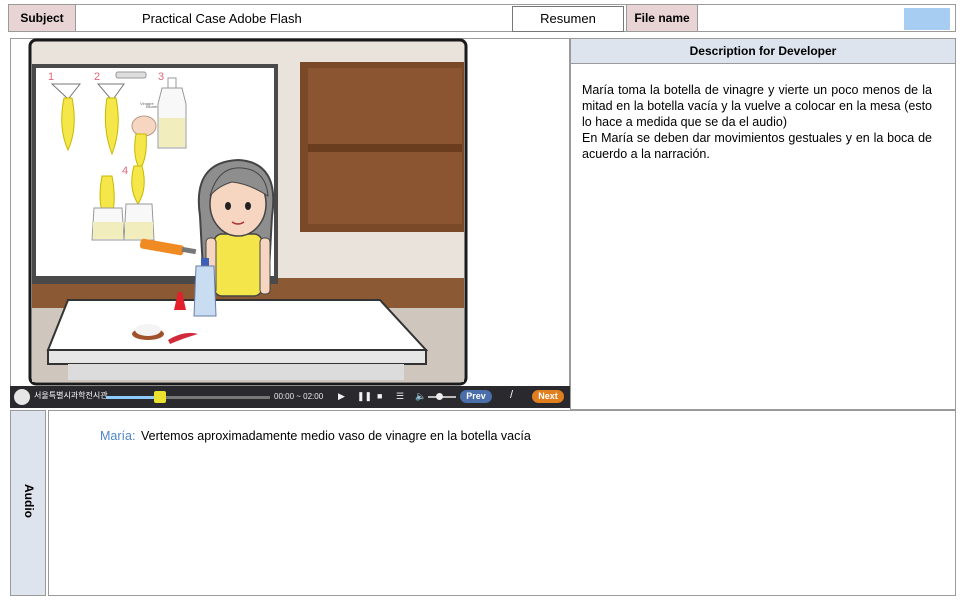  What do you see at coordinates (763, 51) in the screenshot?
I see `description-title: Description for Developer` at bounding box center [763, 51].